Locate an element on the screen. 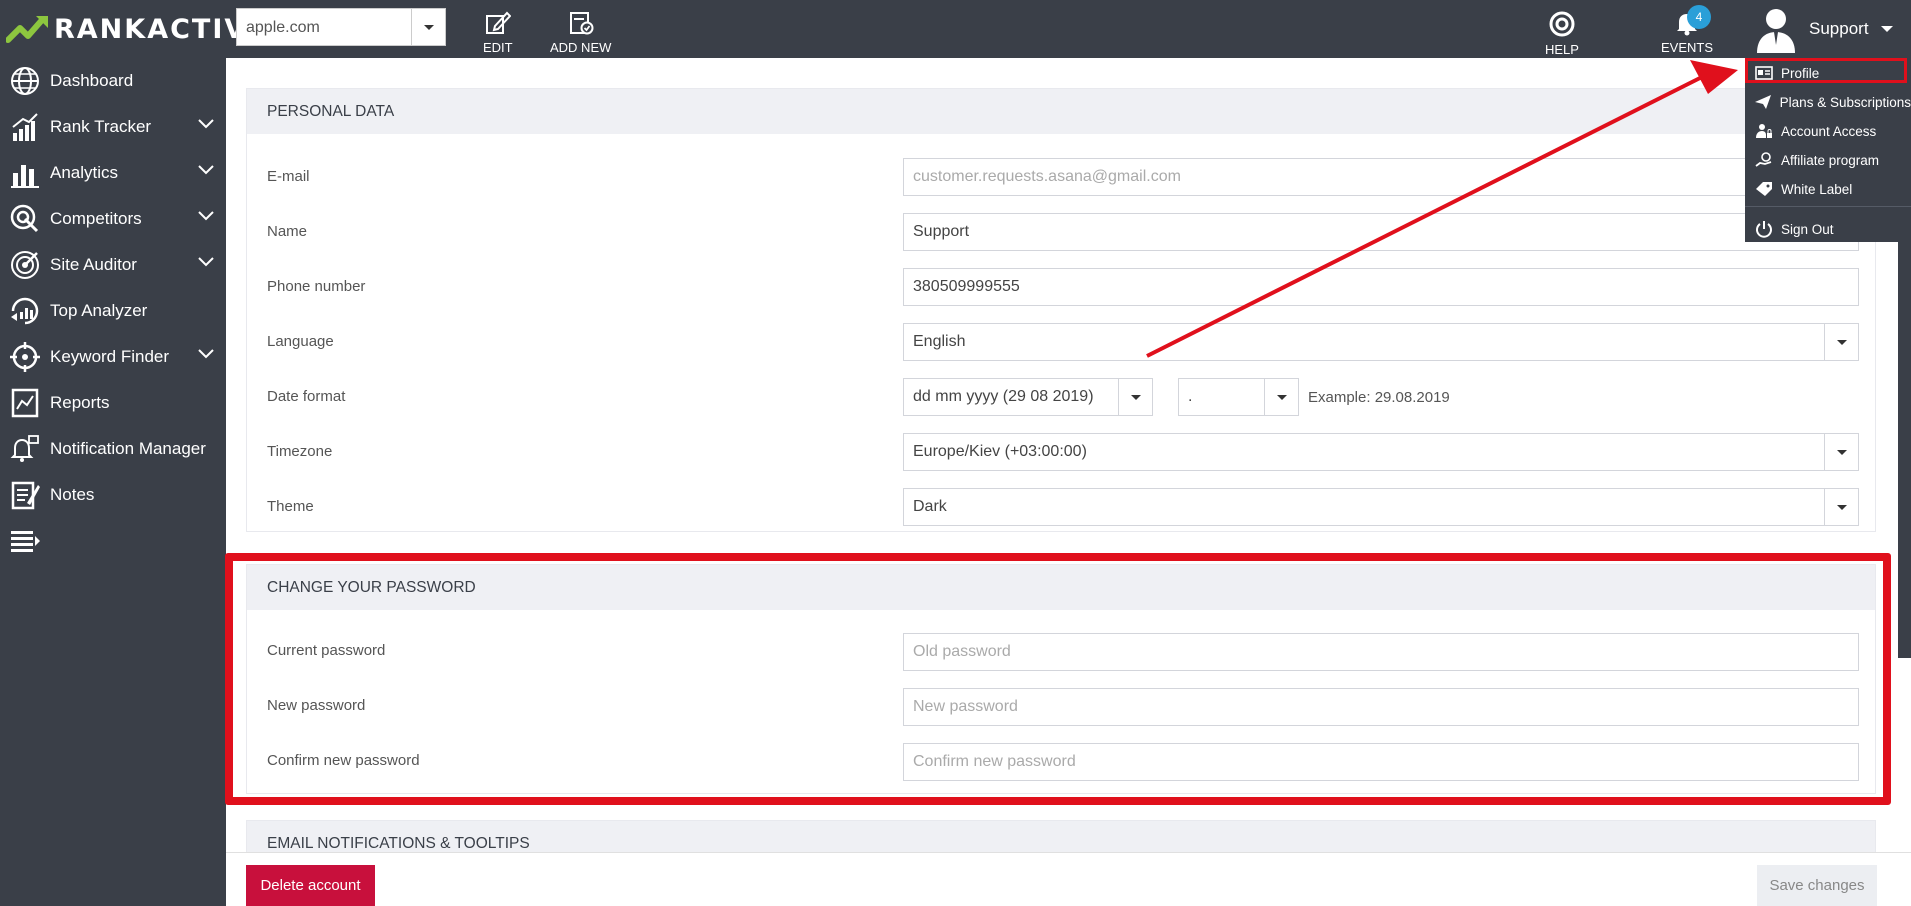 The height and width of the screenshot is (906, 1911). menu-item-label: Affiliate program is located at coordinates (1830, 160).